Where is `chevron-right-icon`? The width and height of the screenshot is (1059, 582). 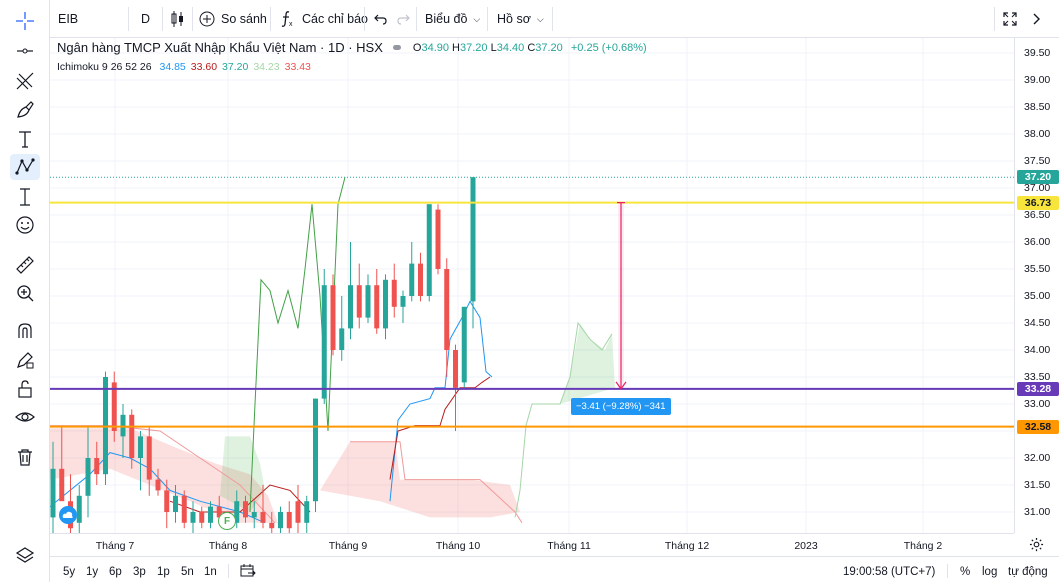 chevron-right-icon is located at coordinates (1036, 19).